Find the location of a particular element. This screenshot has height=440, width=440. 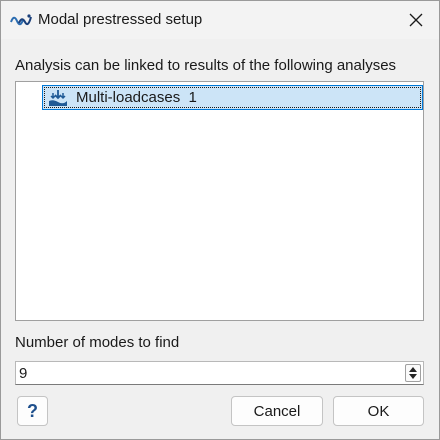

help-icon: ? is located at coordinates (32, 410).